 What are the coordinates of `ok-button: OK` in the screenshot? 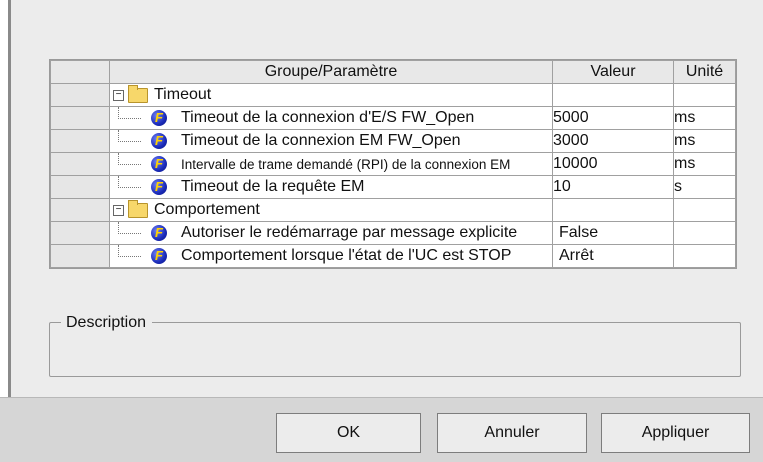 It's located at (348, 433).